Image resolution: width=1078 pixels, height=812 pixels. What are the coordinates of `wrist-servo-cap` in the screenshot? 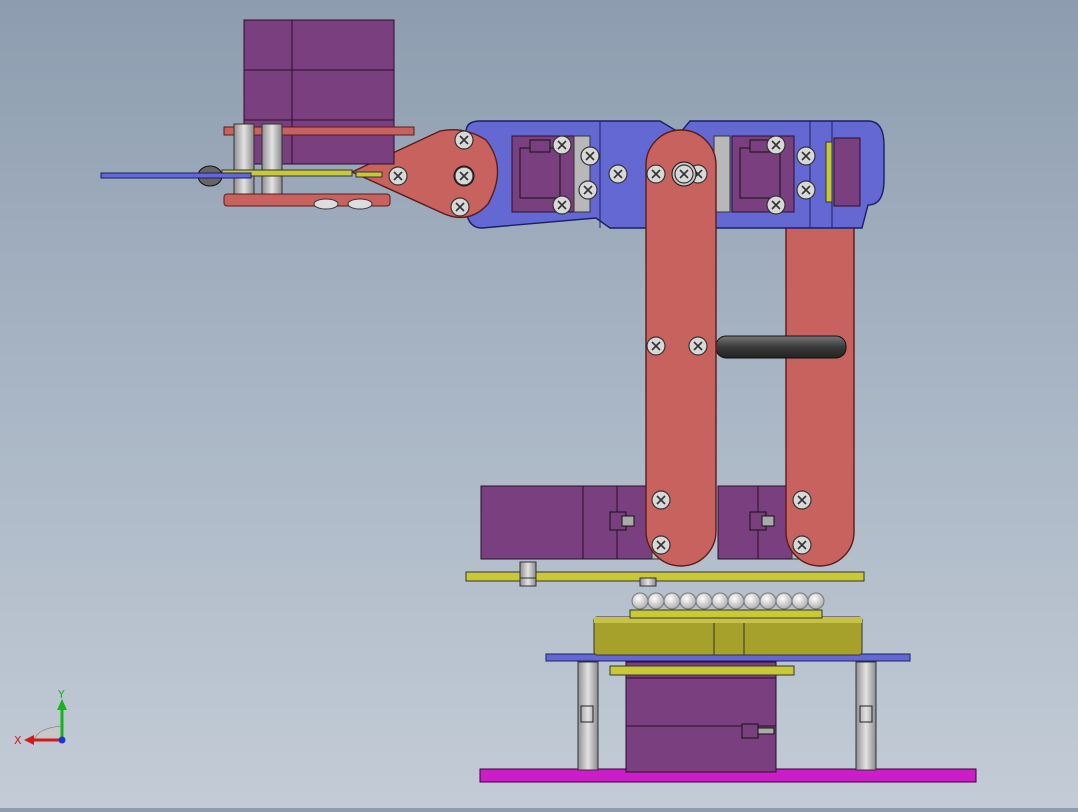 It's located at (847, 172).